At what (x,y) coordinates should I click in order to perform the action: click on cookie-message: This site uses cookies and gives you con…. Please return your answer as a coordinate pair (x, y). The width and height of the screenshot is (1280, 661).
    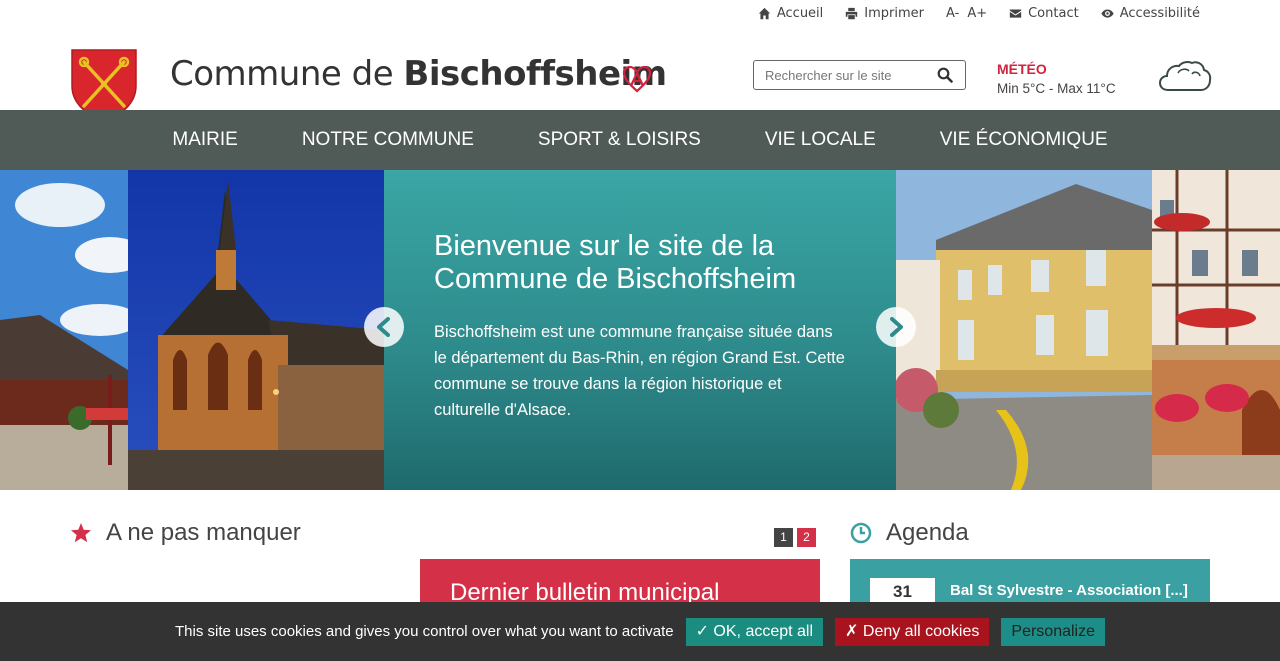
    Looking at the image, I should click on (424, 631).